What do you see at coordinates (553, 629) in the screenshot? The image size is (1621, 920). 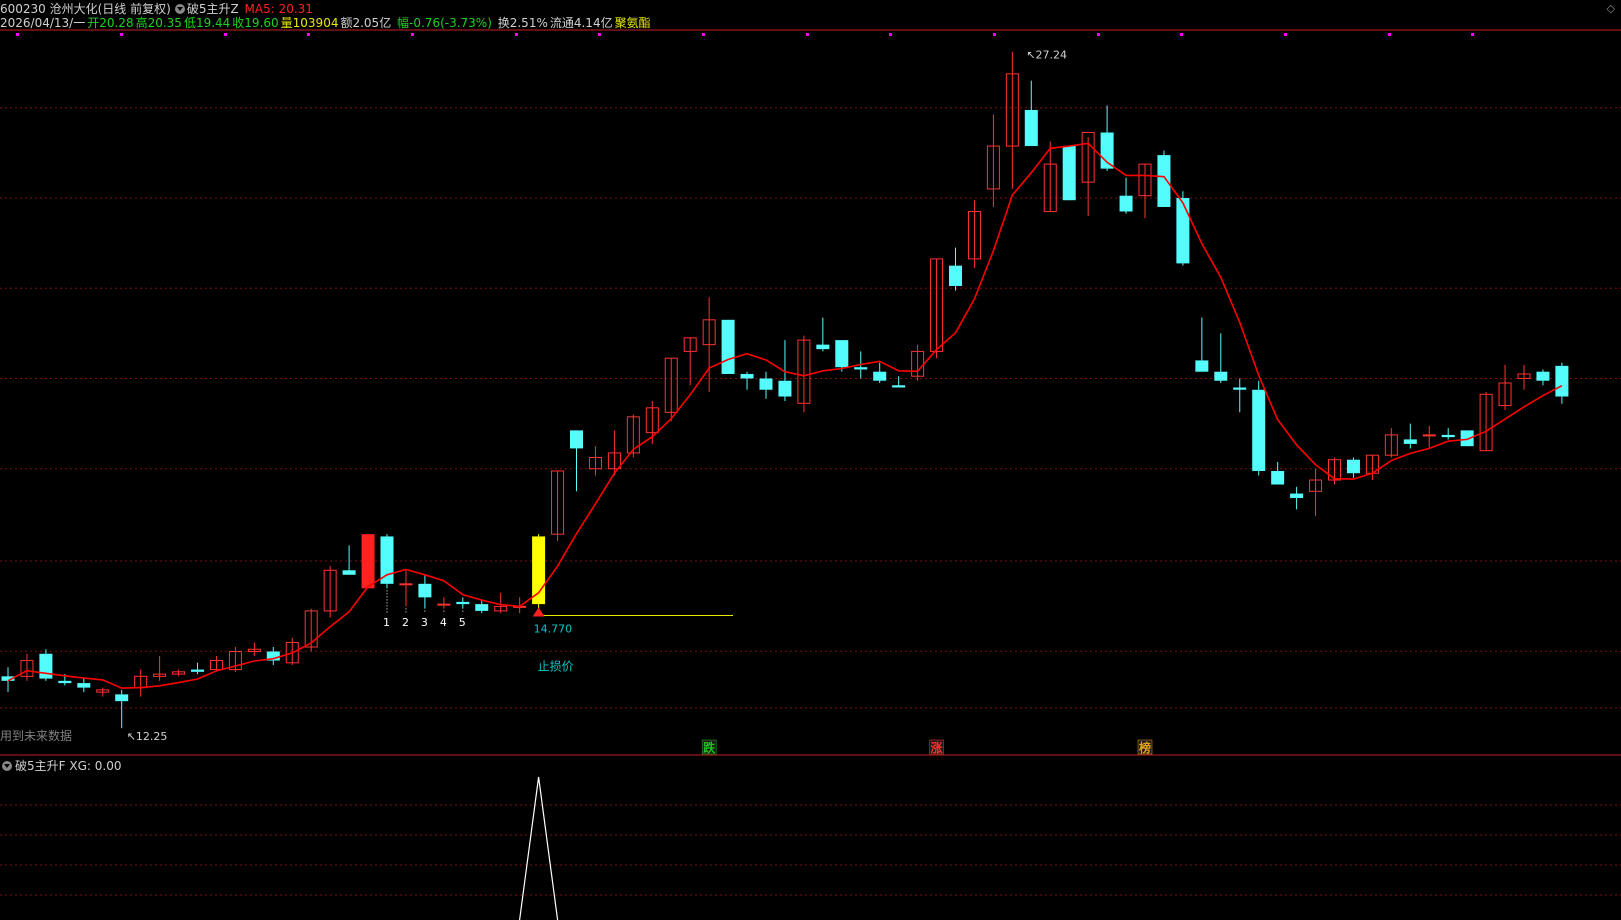 I see `stop-price-value: 14.770` at bounding box center [553, 629].